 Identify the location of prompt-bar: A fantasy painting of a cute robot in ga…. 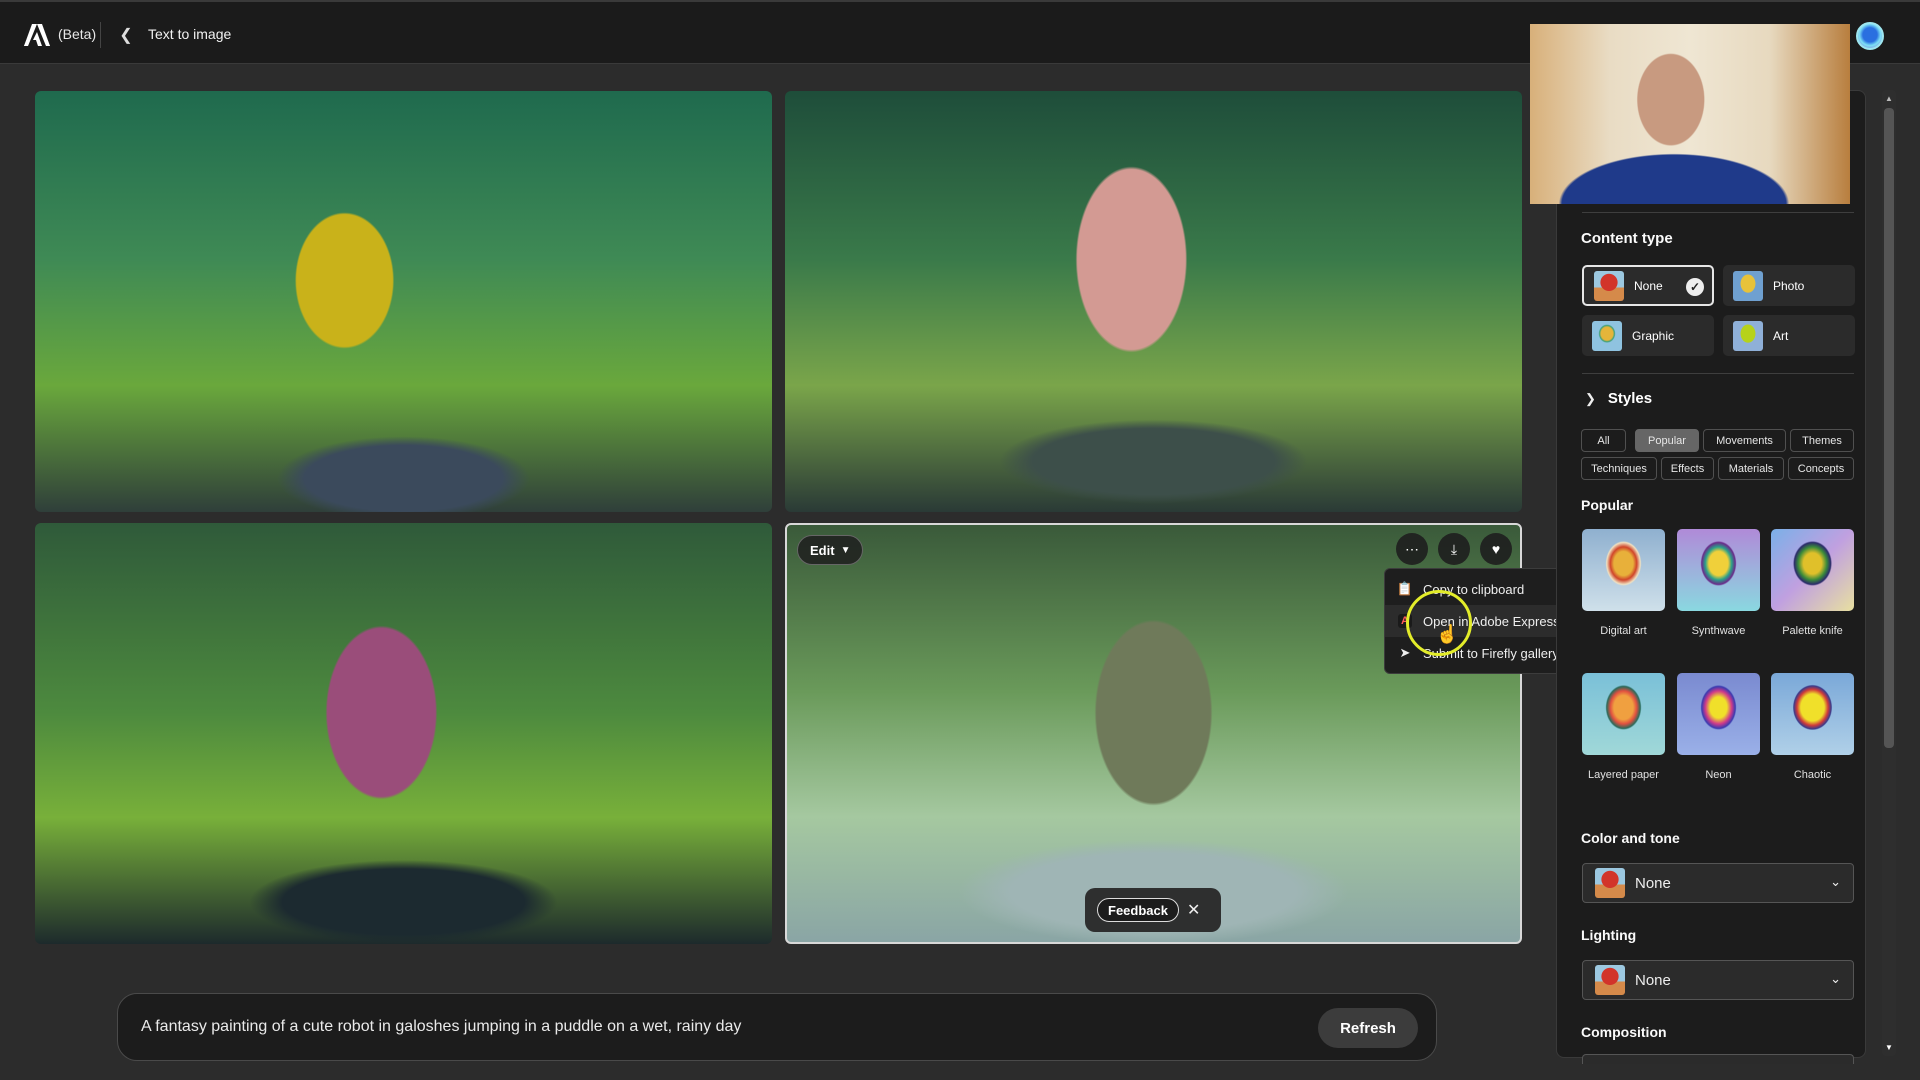
(777, 1027).